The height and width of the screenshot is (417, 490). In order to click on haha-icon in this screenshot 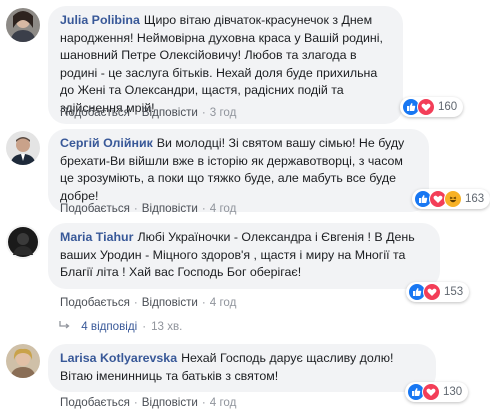, I will do `click(453, 199)`.